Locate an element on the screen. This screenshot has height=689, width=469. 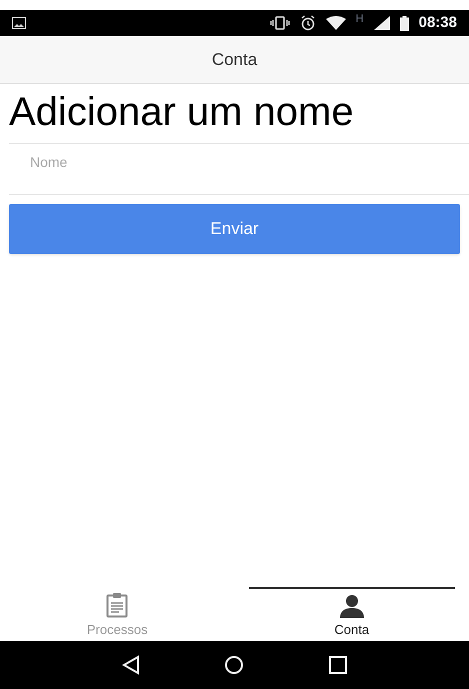
person-icon is located at coordinates (351, 606).